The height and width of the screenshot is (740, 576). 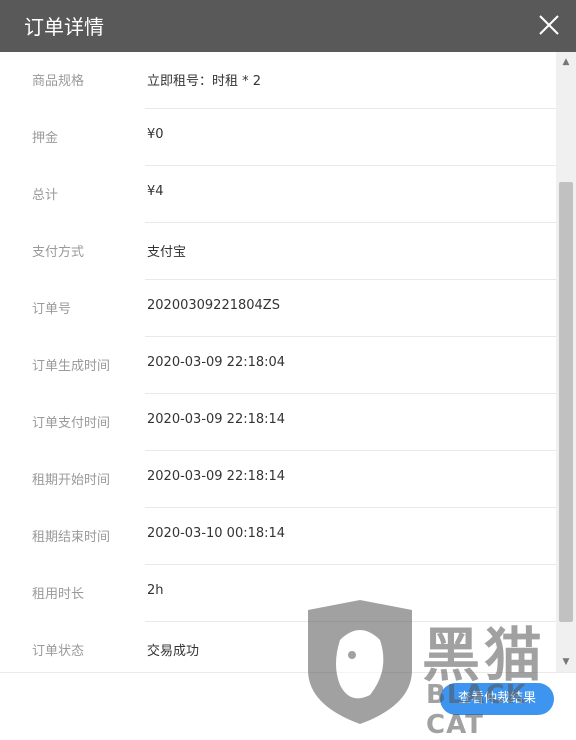 What do you see at coordinates (294, 422) in the screenshot?
I see `detail-row-paid-time: 订单支付时间 2020-03-09 22:18:14` at bounding box center [294, 422].